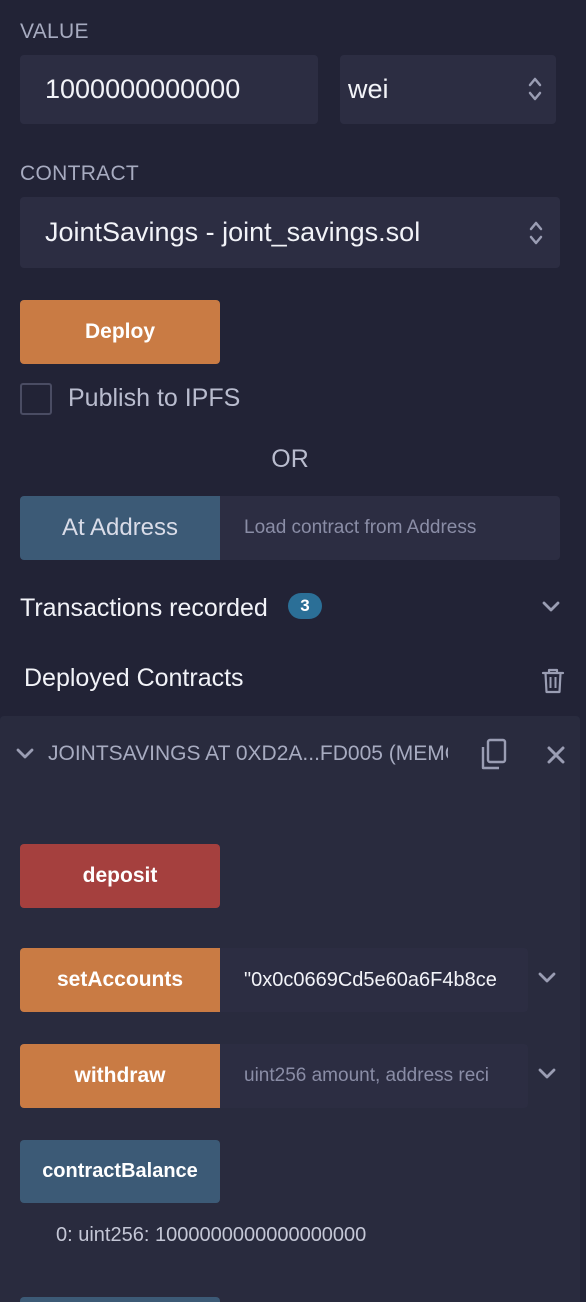 The width and height of the screenshot is (586, 1302). What do you see at coordinates (120, 876) in the screenshot?
I see `deposit-button: deposit` at bounding box center [120, 876].